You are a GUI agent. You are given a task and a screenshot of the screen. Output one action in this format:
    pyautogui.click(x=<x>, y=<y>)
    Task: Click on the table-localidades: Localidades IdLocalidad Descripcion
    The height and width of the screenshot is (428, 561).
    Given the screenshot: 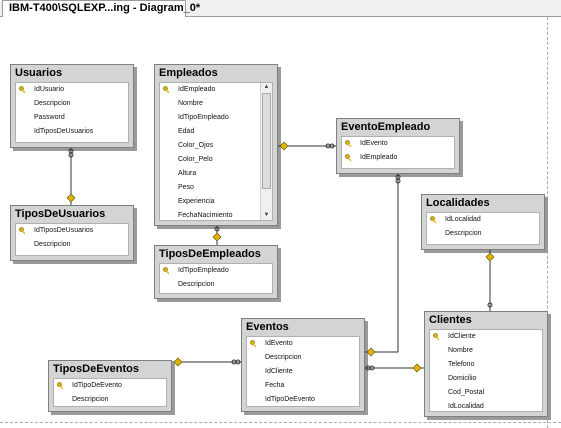 What is the action you would take?
    pyautogui.click(x=483, y=222)
    